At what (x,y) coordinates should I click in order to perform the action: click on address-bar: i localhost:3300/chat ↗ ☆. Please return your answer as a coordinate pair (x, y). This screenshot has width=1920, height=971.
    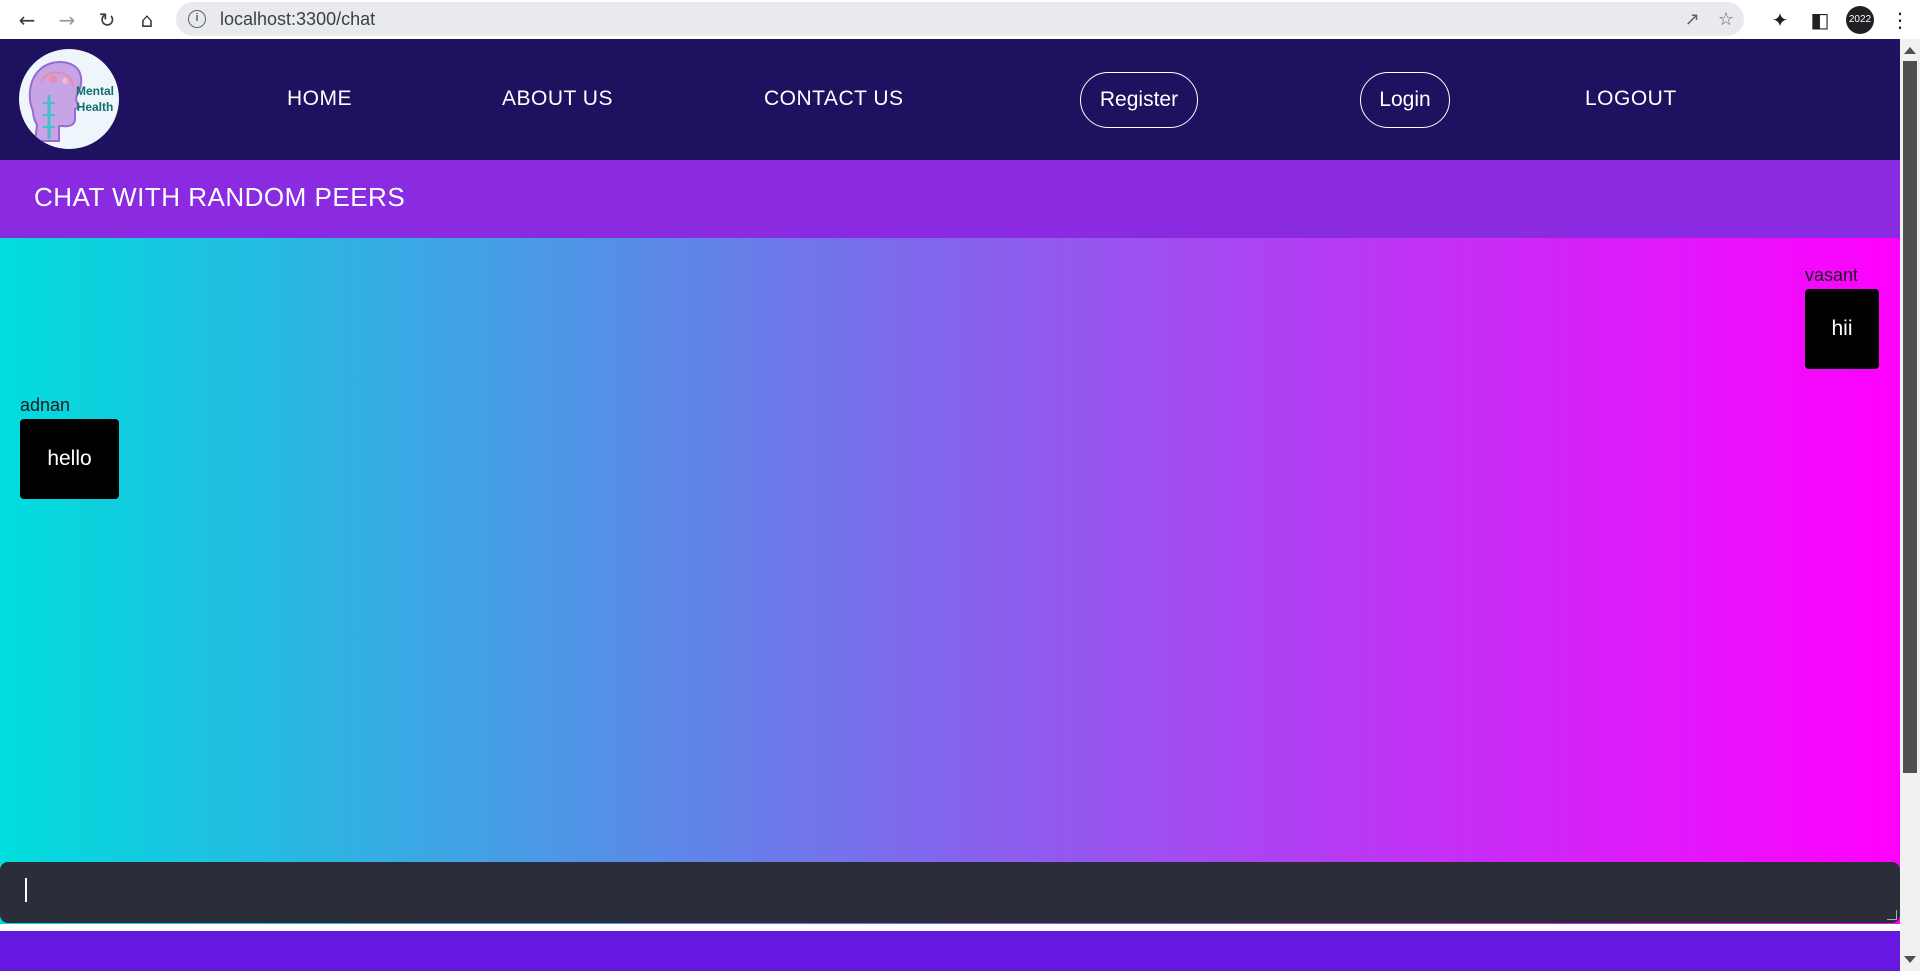
    Looking at the image, I should click on (960, 19).